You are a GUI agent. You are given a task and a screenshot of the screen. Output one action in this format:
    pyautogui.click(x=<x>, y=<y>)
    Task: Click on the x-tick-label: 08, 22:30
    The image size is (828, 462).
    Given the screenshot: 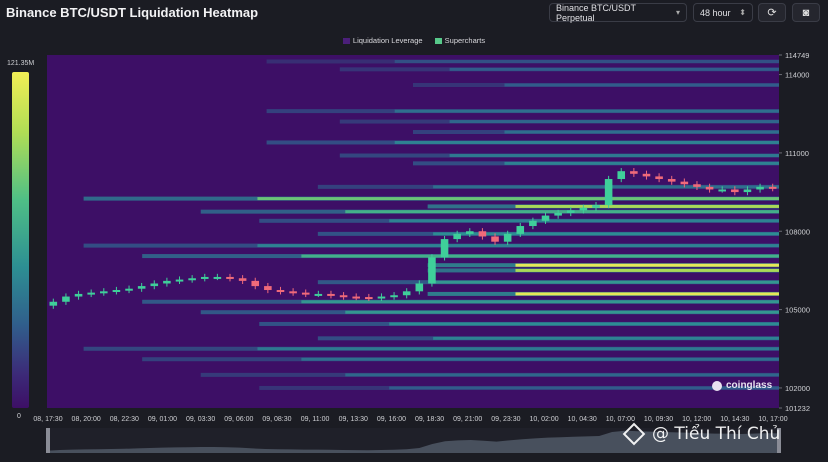 What is the action you would take?
    pyautogui.click(x=124, y=419)
    